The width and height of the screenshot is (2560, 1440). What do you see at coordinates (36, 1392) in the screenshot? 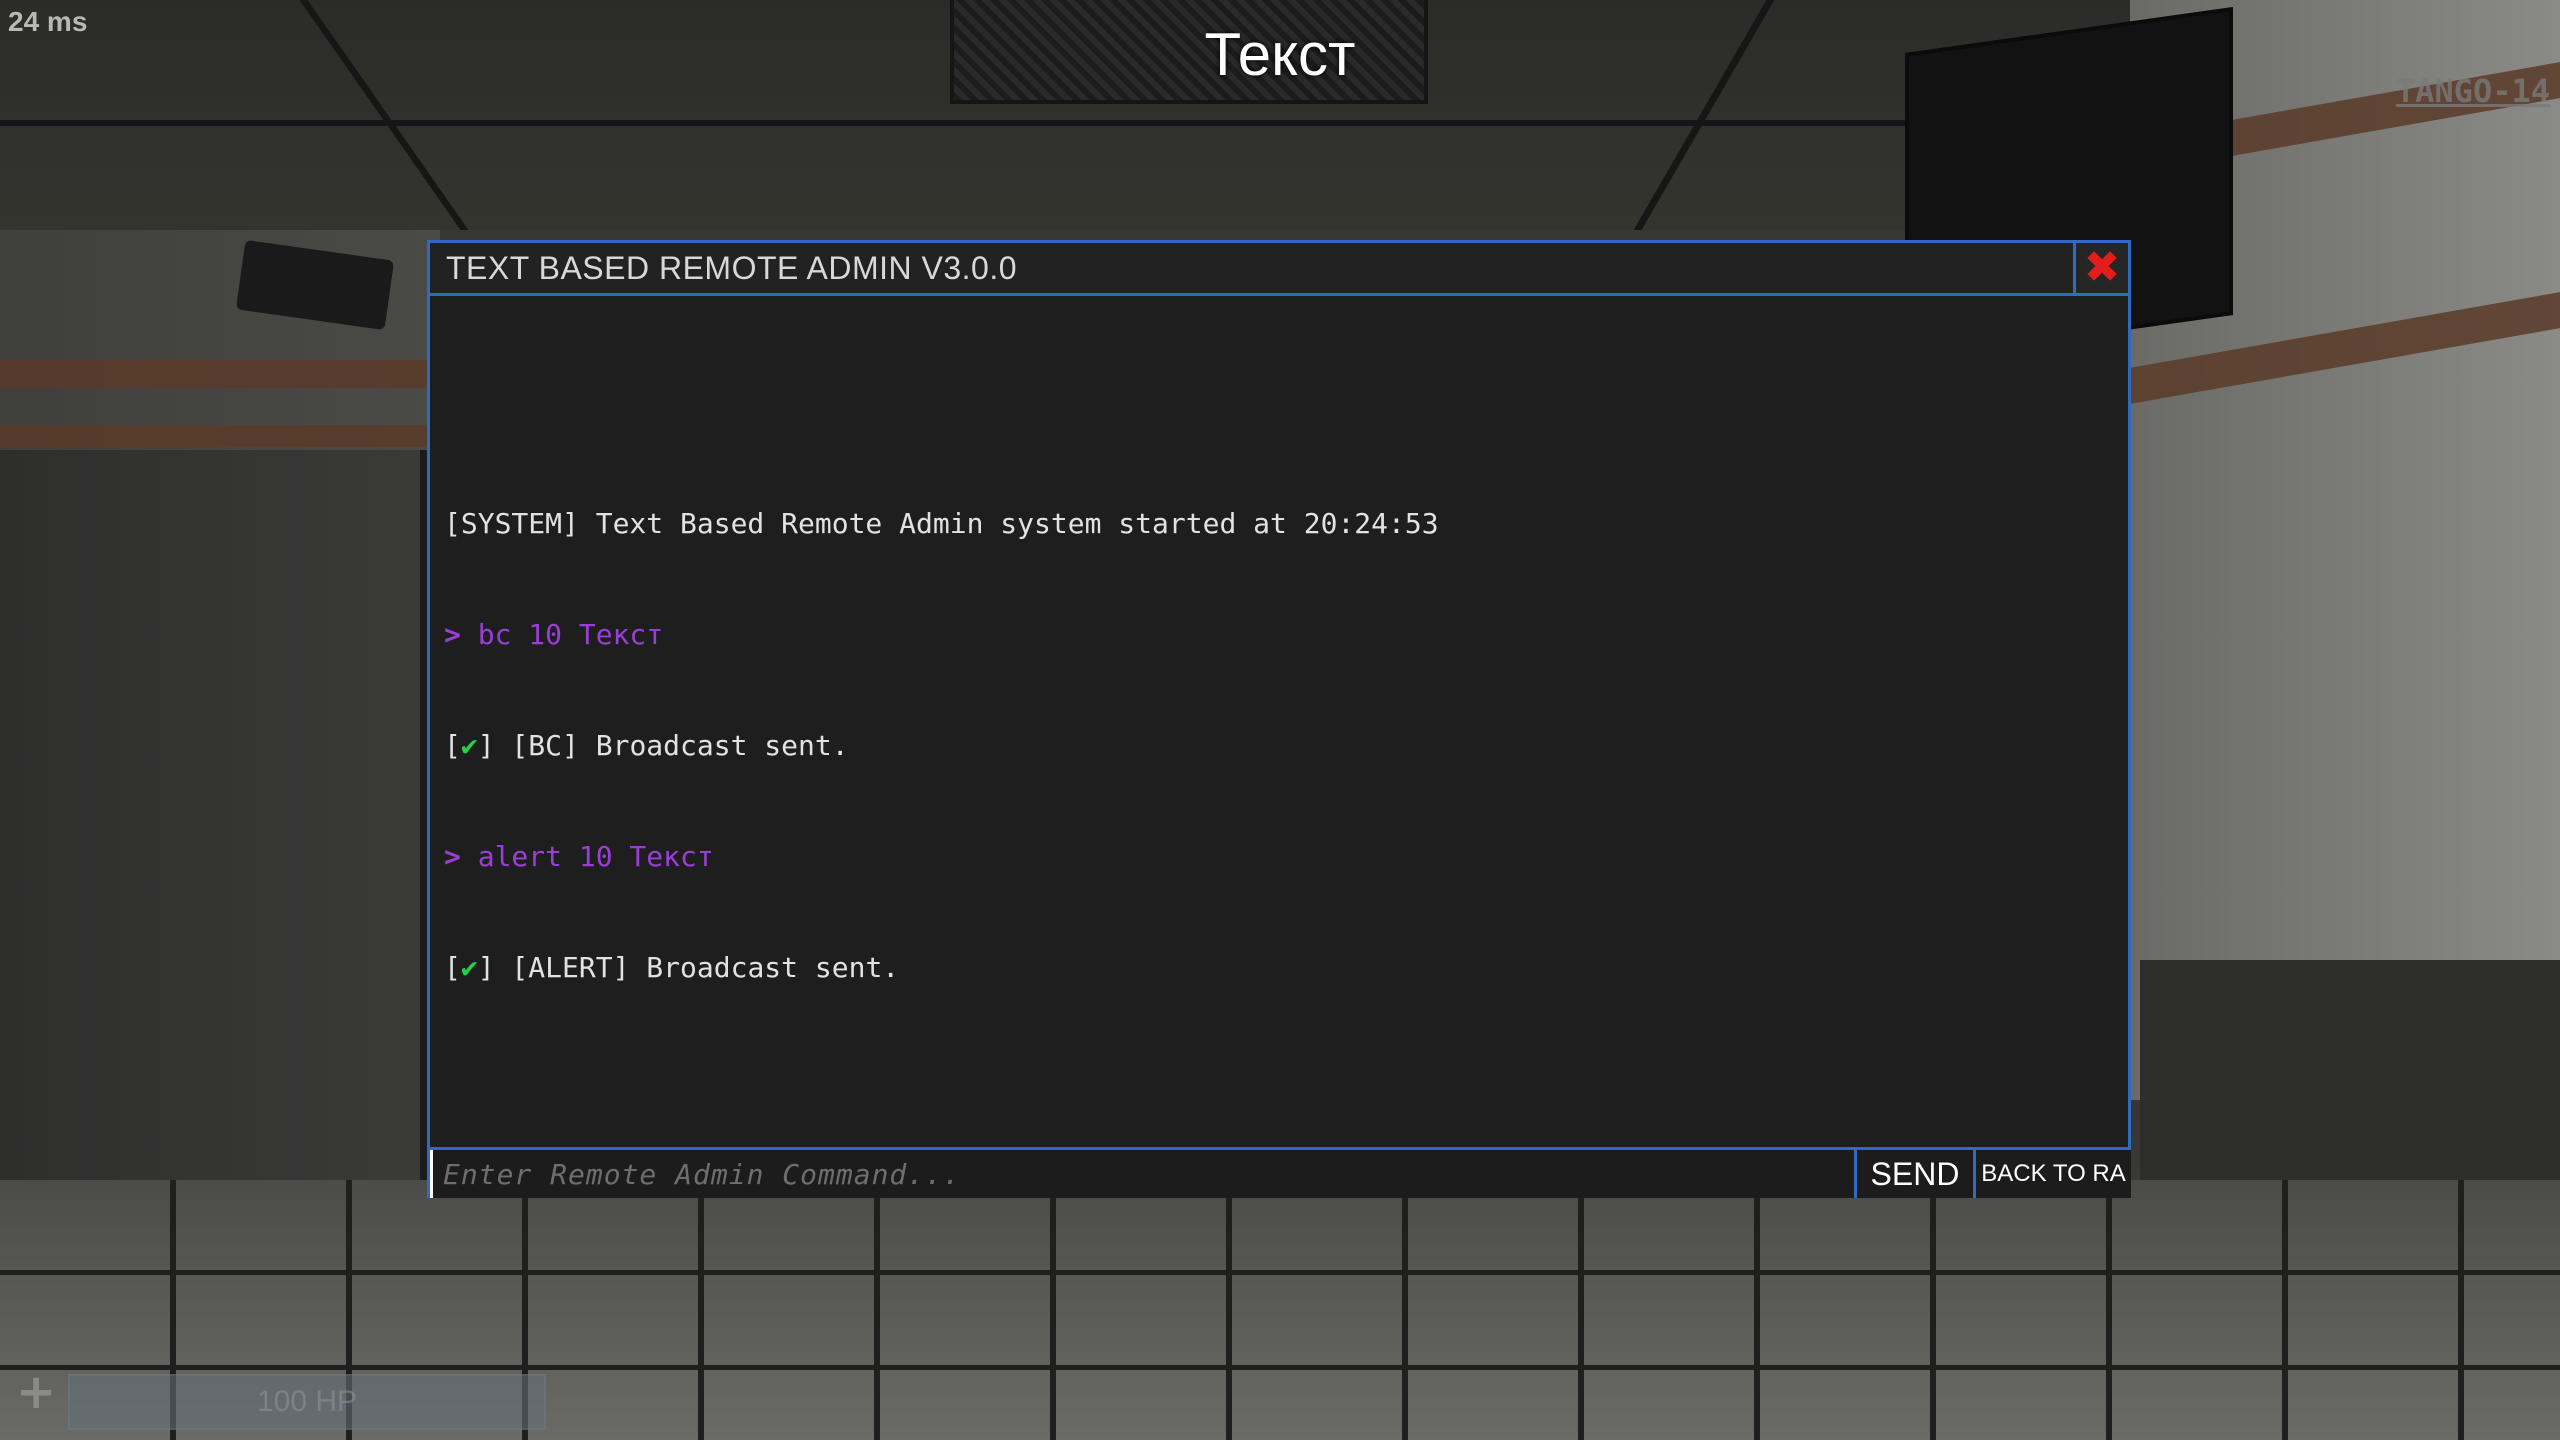
I see `health-plus-icon: +` at bounding box center [36, 1392].